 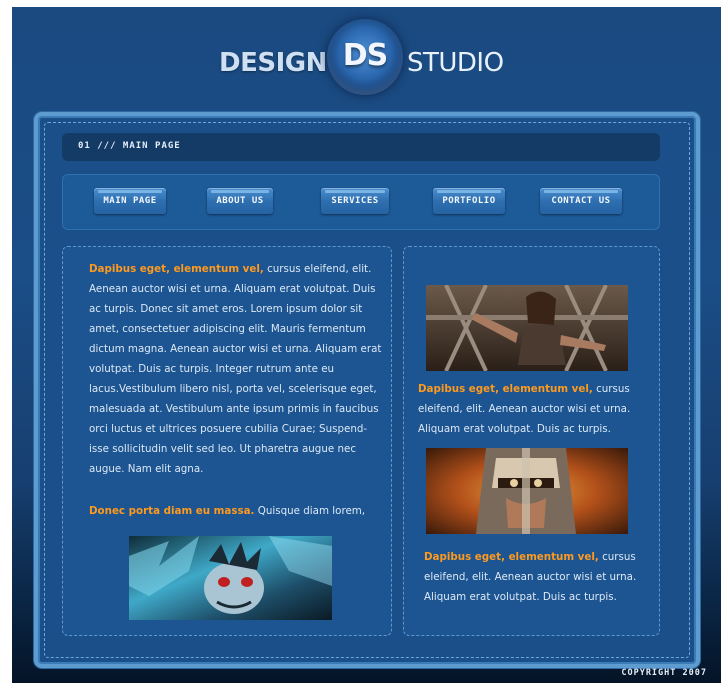 I want to click on monster-artwork-image, so click(x=230, y=578).